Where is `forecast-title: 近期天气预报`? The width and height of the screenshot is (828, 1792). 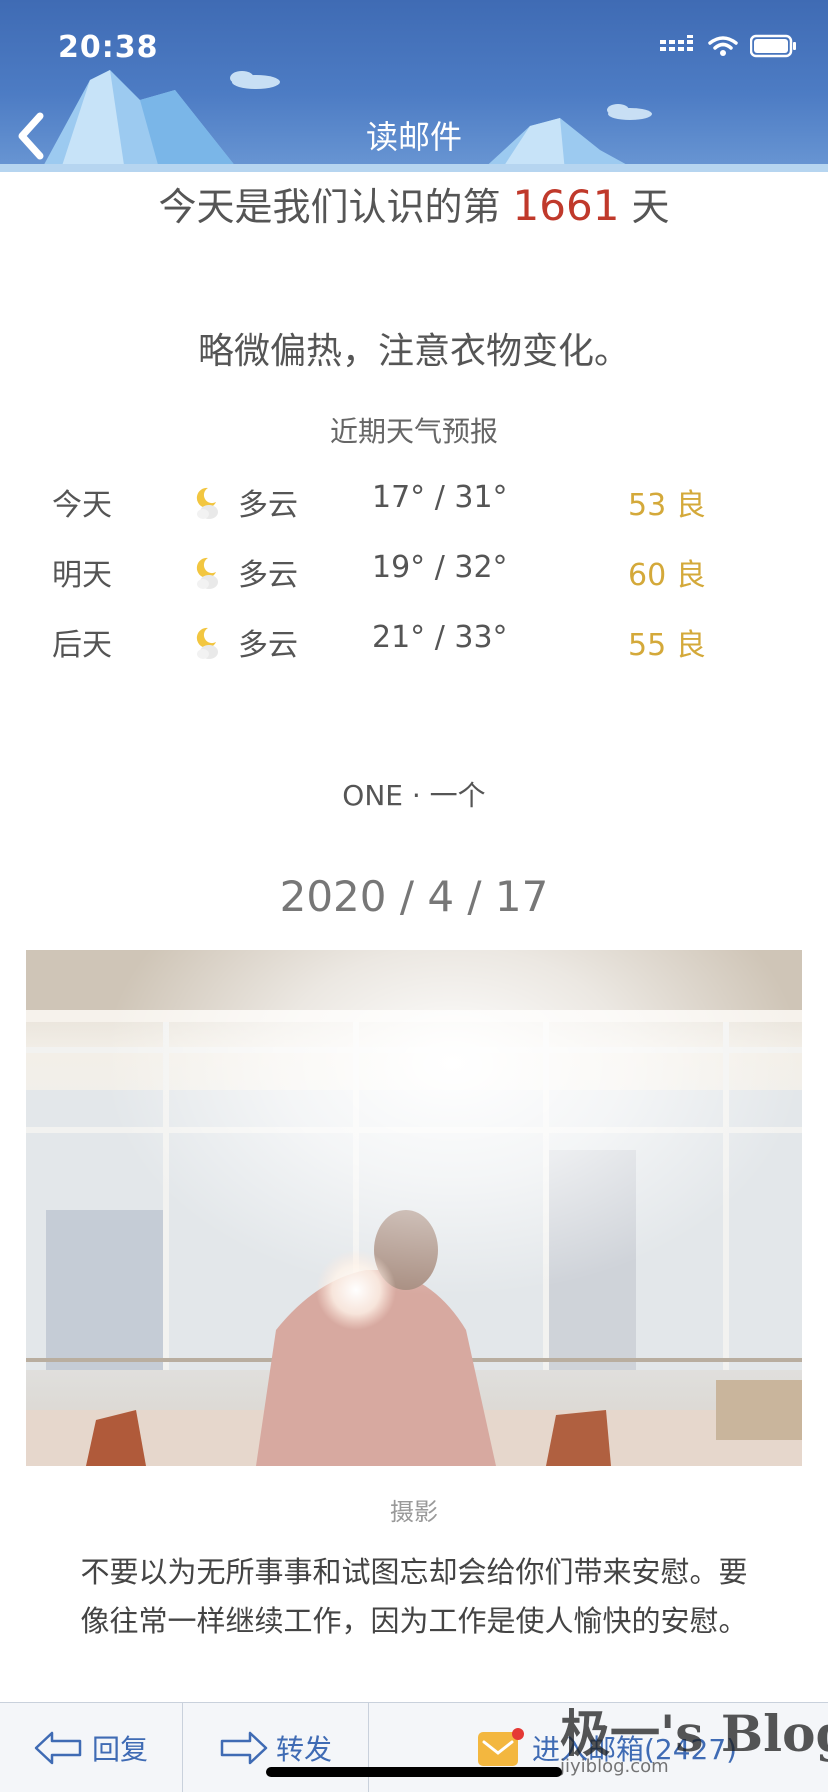
forecast-title: 近期天气预报 is located at coordinates (413, 431).